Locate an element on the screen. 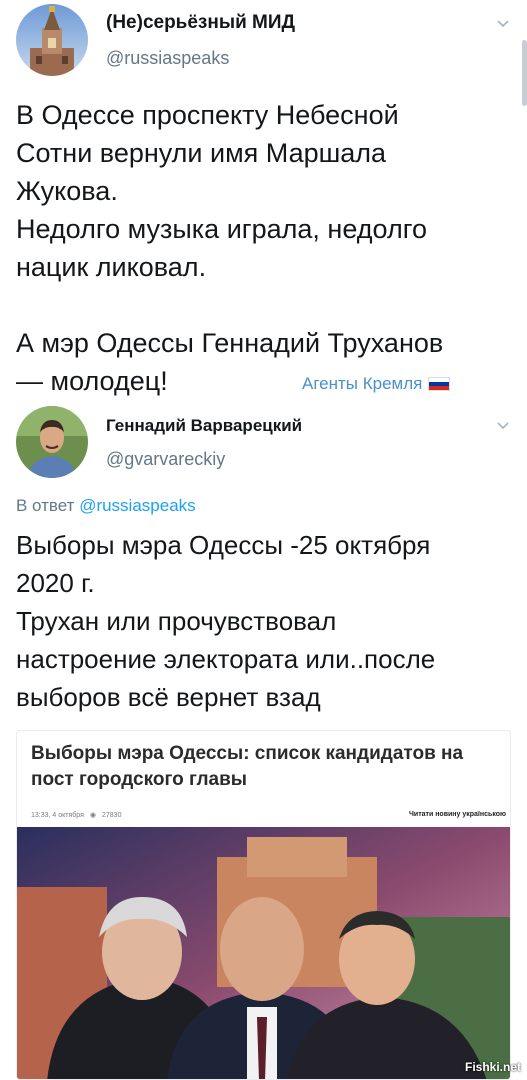 The width and height of the screenshot is (527, 1080). russian-flag-icon is located at coordinates (439, 384).